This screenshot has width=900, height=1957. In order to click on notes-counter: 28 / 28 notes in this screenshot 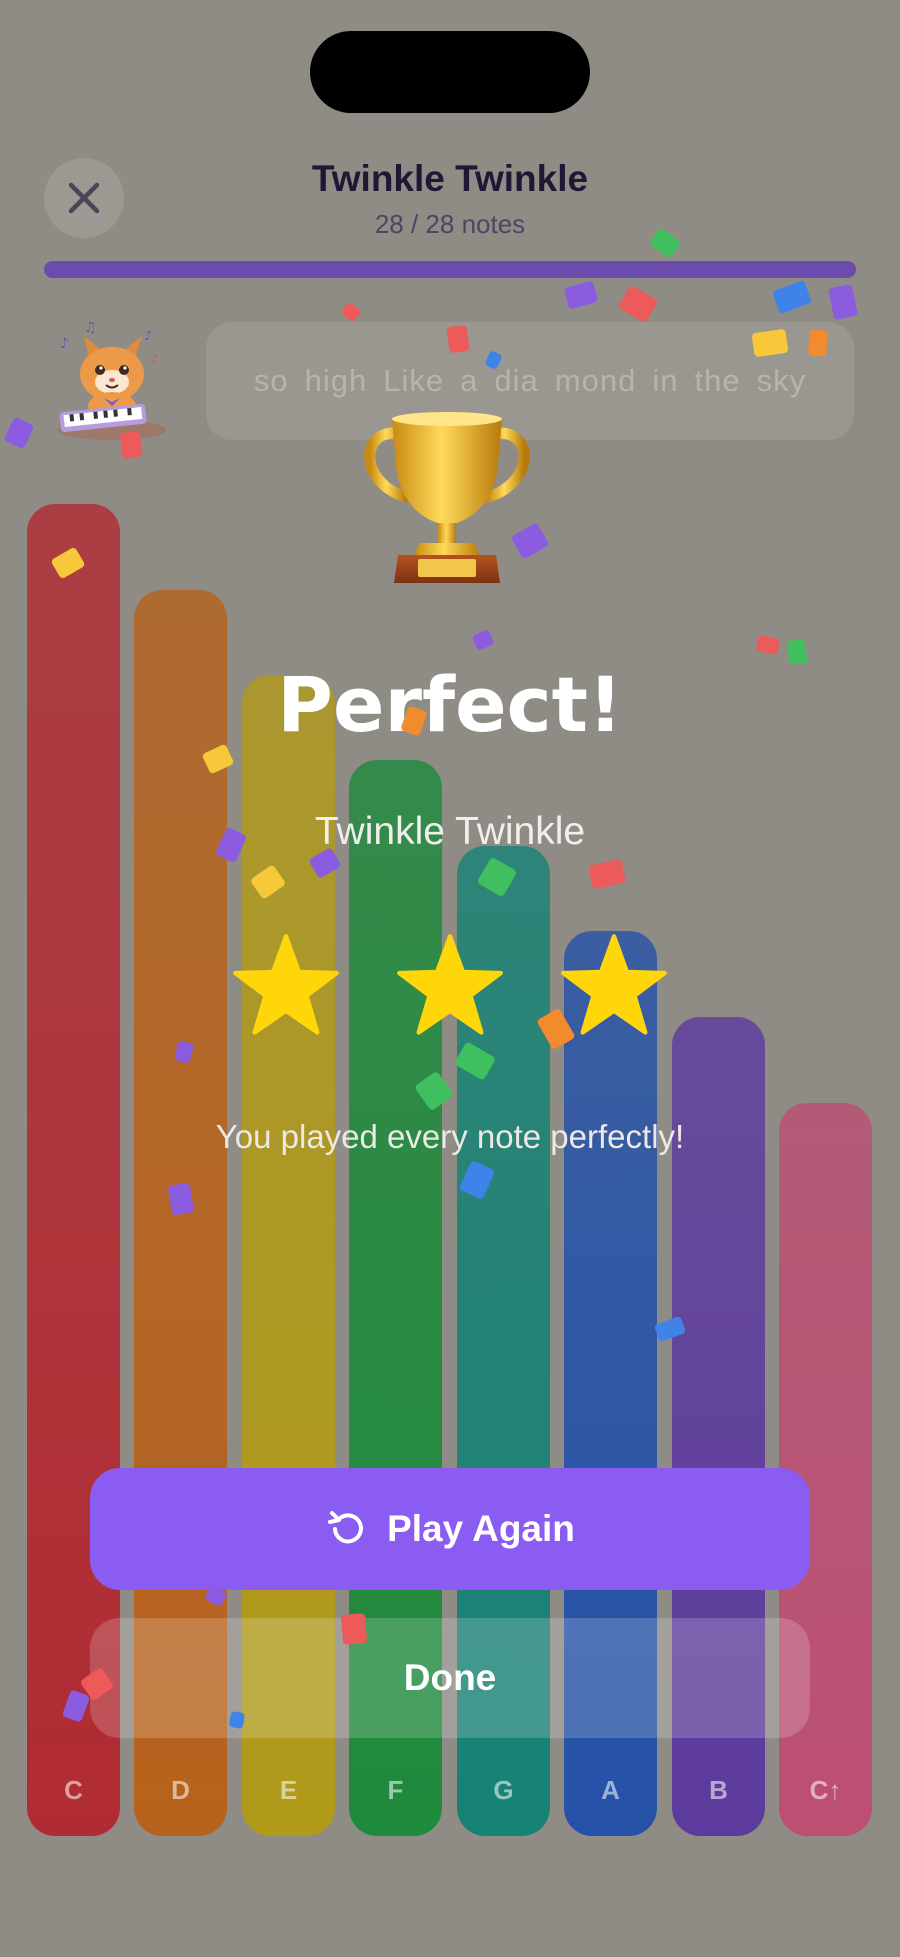, I will do `click(450, 224)`.